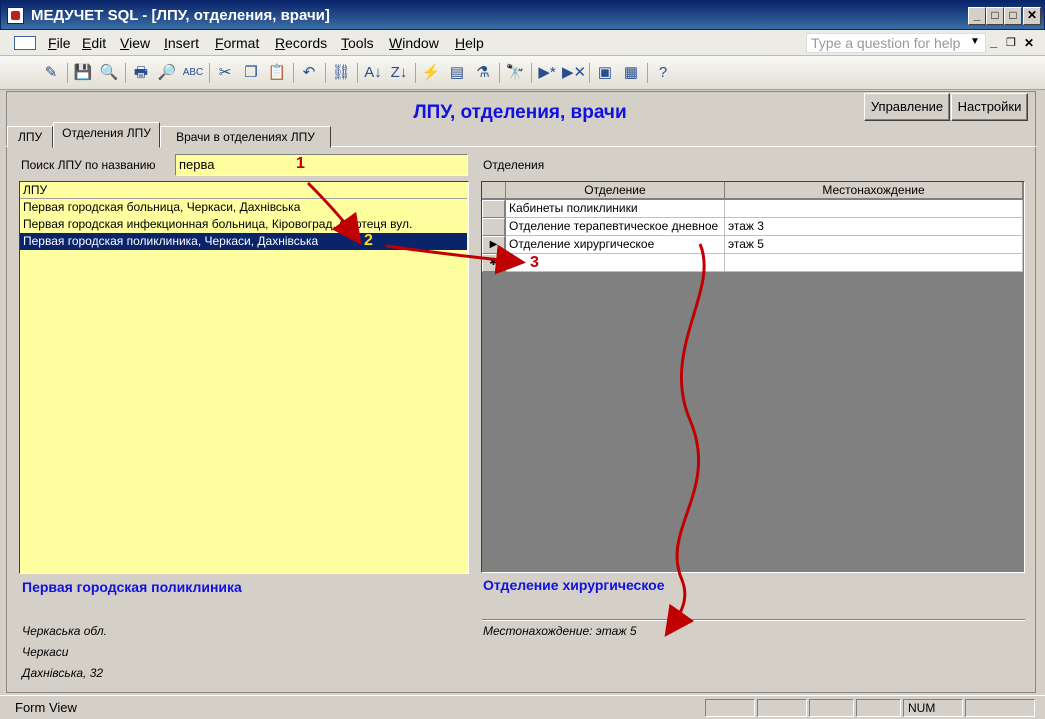 The image size is (1045, 719). Describe the element at coordinates (547, 73) in the screenshot. I see `new-record-icon: ▶*` at that location.